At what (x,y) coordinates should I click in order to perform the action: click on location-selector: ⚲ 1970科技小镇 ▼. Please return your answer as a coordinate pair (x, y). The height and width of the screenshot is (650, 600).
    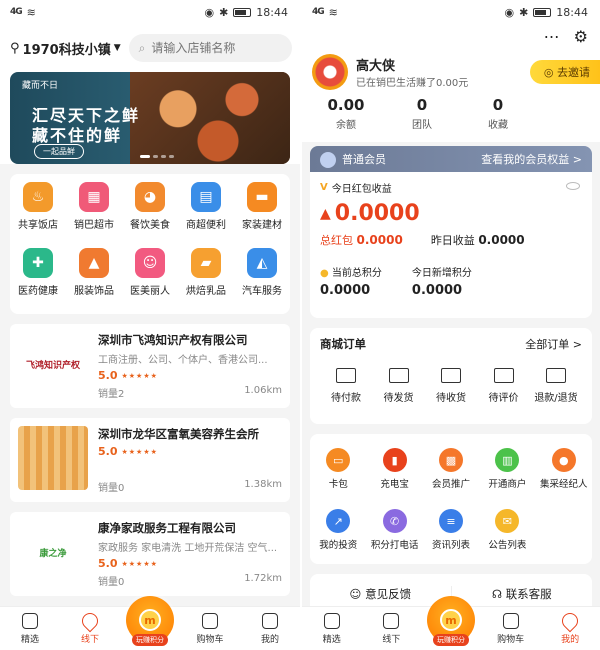
    Looking at the image, I should click on (65, 48).